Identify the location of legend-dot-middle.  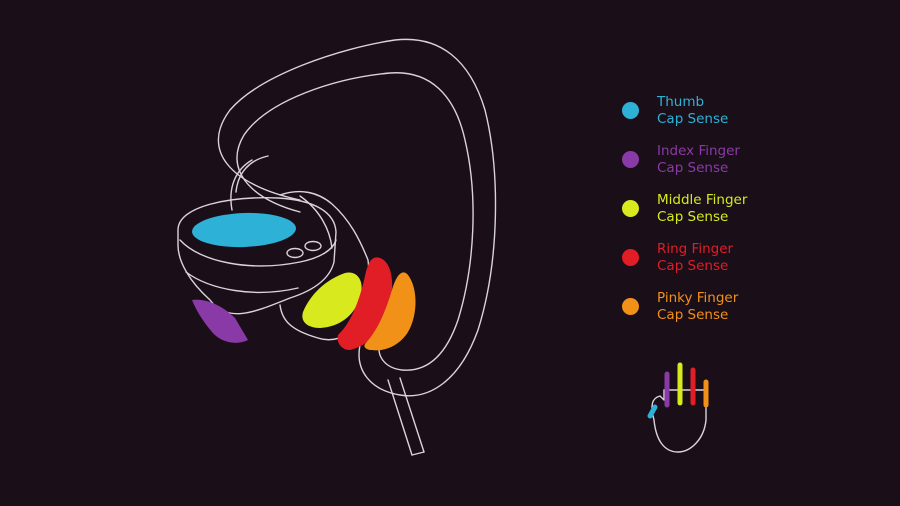
(630, 208).